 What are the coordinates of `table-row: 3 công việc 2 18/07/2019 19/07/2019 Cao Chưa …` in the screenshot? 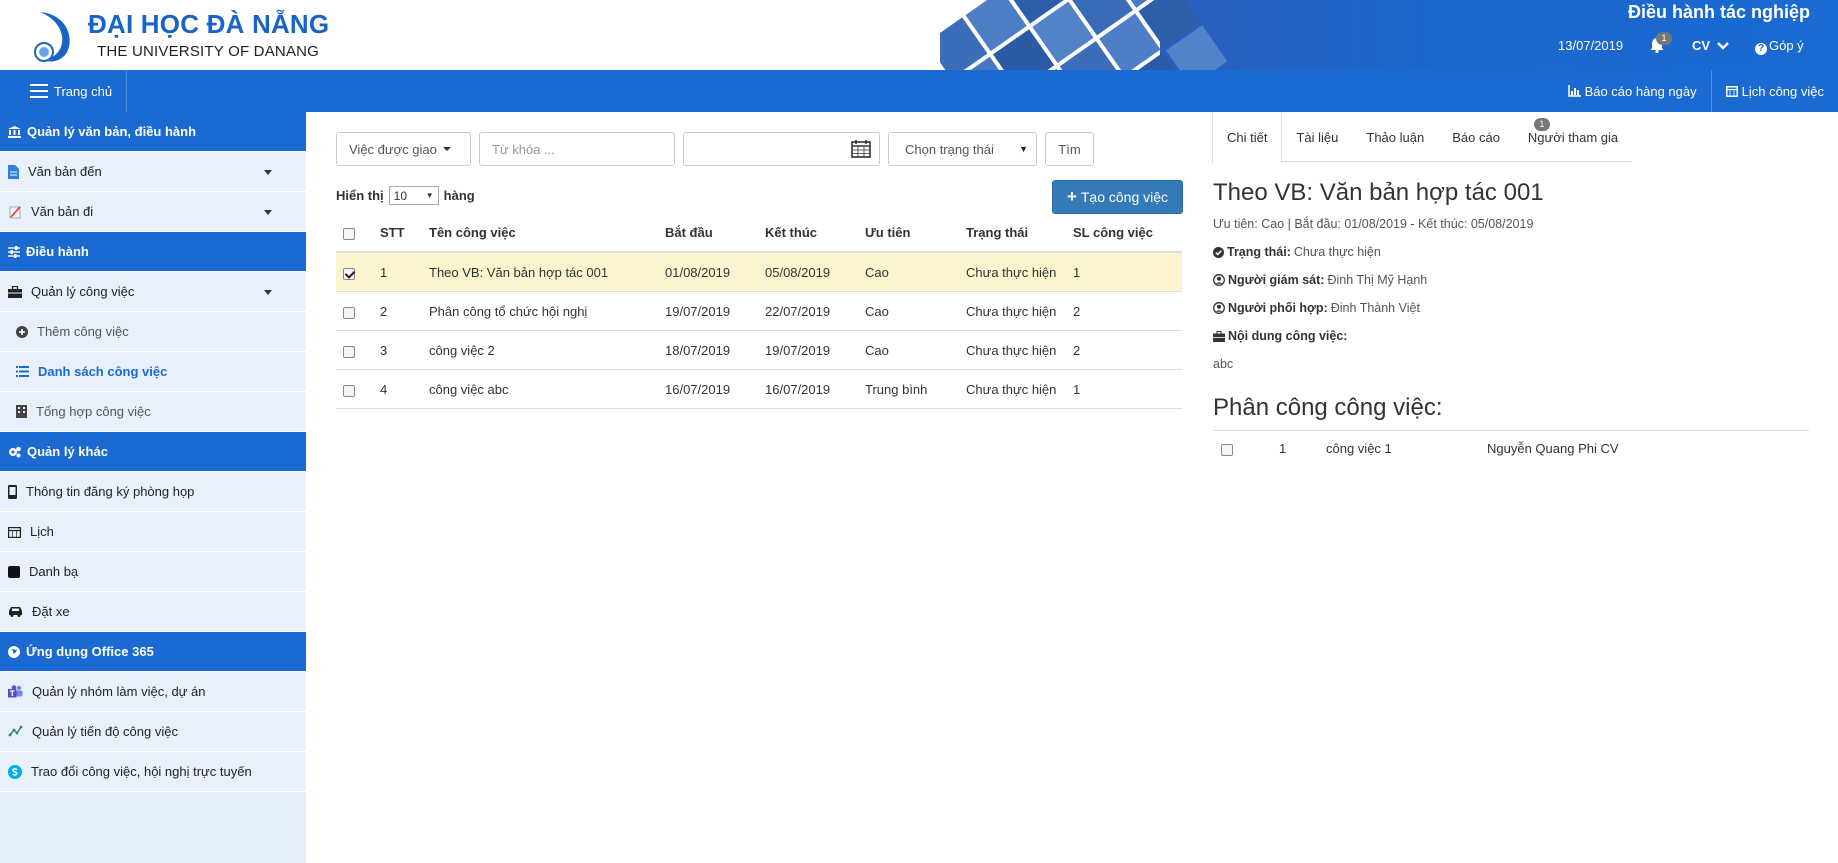 It's located at (759, 350).